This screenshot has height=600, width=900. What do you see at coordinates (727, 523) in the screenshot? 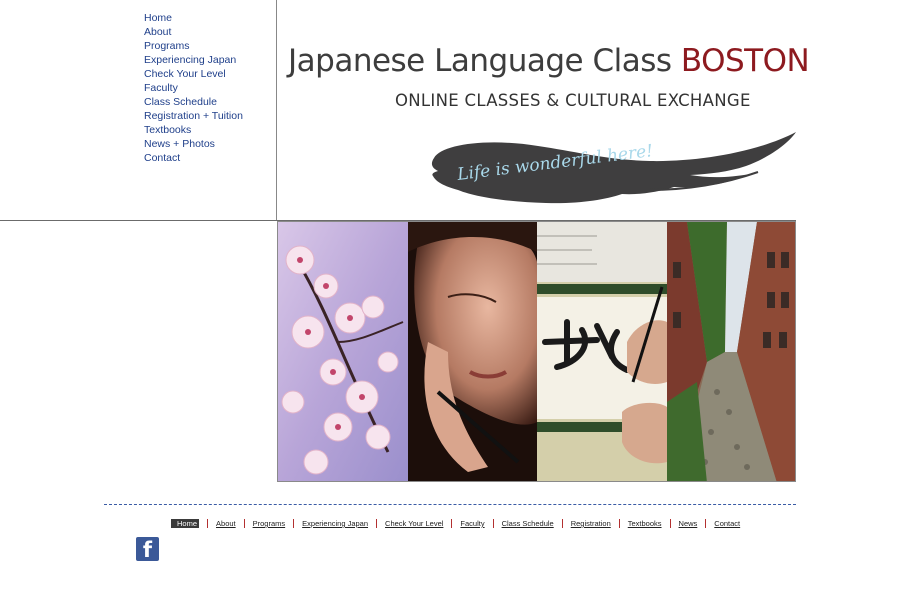
I see `footer-link-contact: Contact` at bounding box center [727, 523].